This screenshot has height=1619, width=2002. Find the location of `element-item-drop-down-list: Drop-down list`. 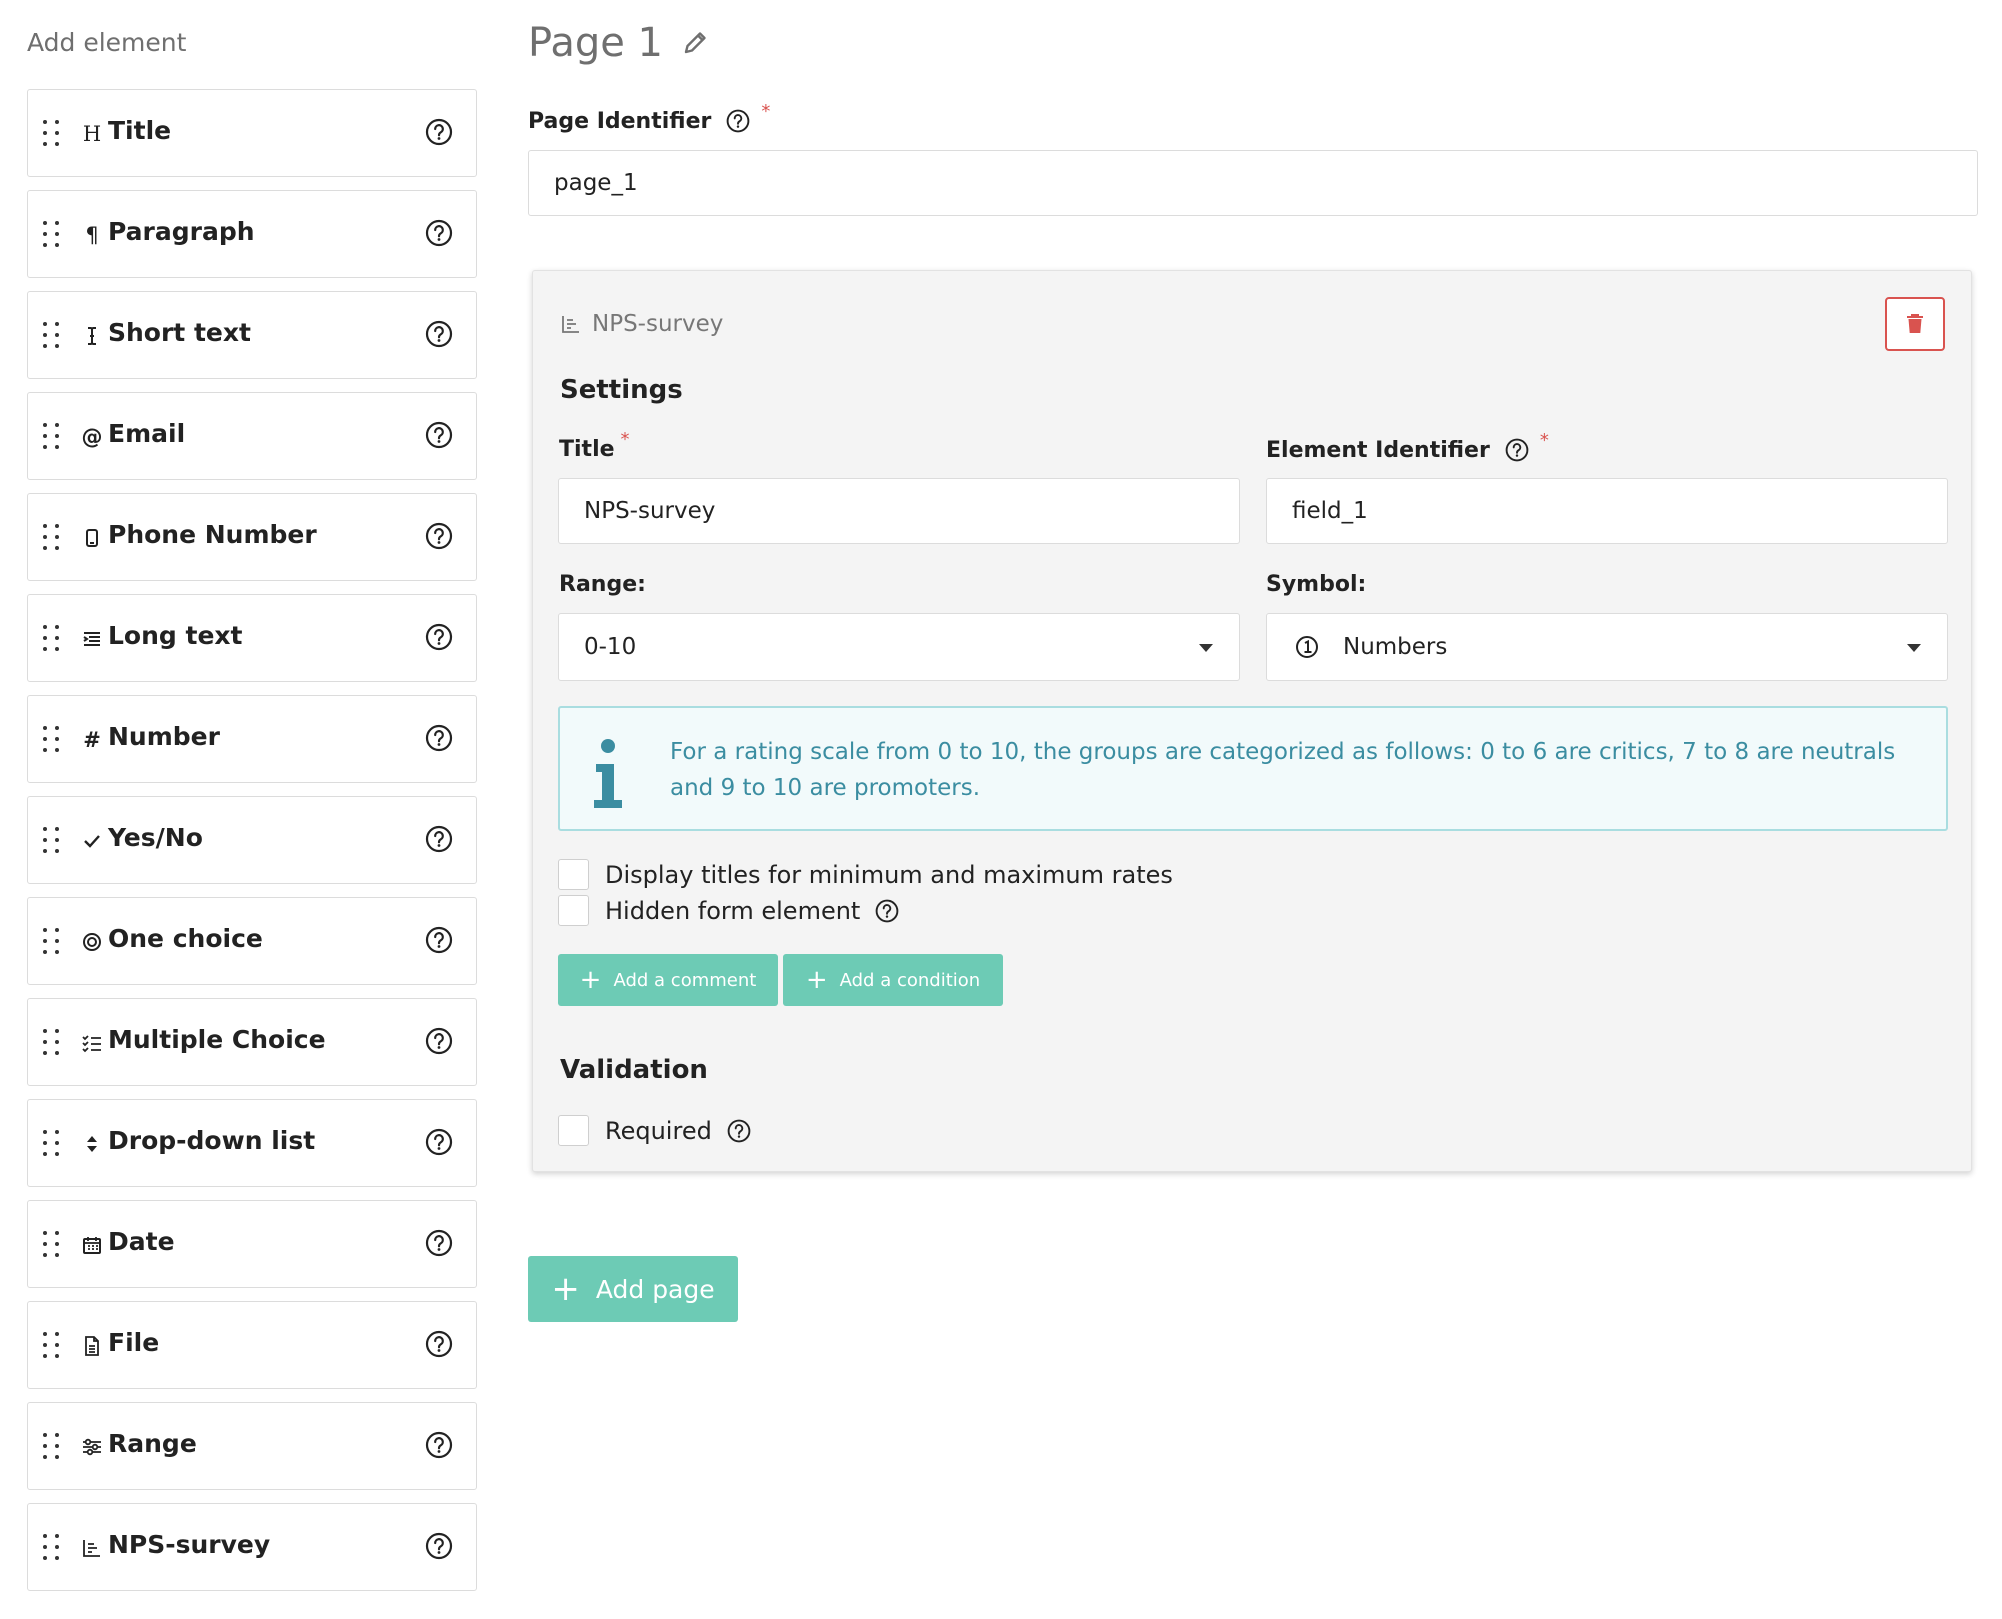

element-item-drop-down-list: Drop-down list is located at coordinates (252, 1143).